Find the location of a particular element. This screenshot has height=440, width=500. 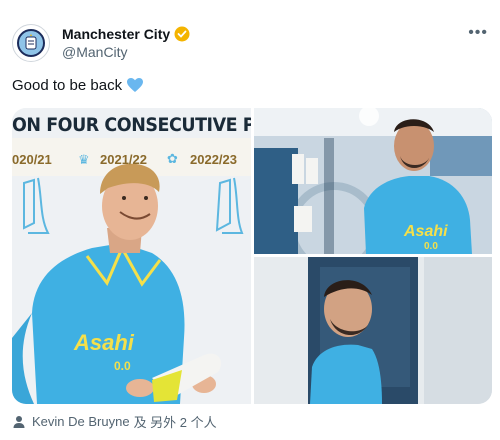

tagged-person-name: Kevin De Bruyne is located at coordinates (81, 421).